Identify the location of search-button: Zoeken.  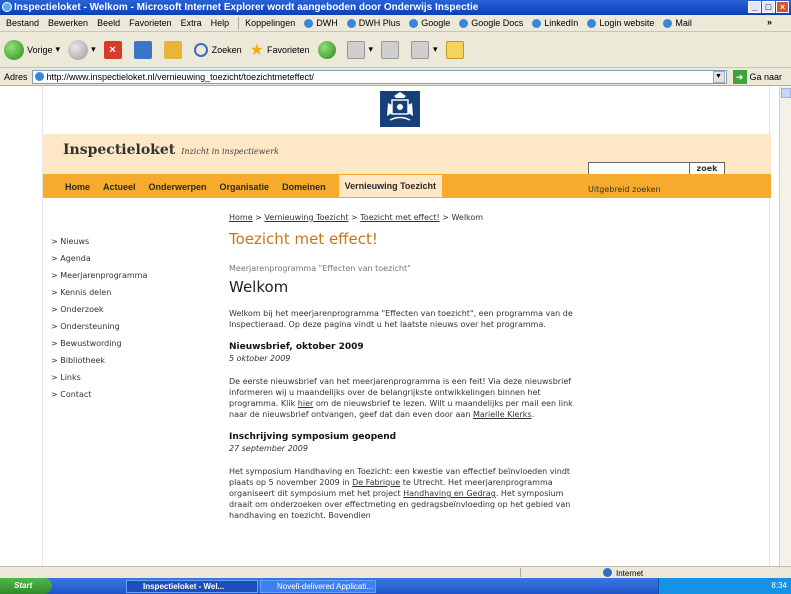
(217, 49).